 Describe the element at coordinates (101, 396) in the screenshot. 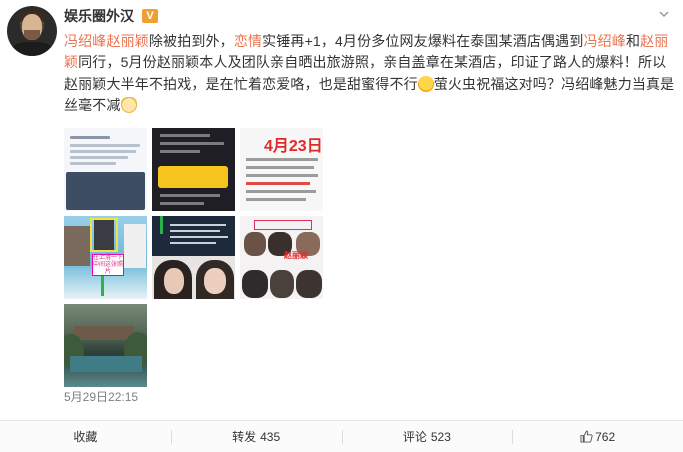

I see `post-timestamp: 5月29日22:15` at that location.